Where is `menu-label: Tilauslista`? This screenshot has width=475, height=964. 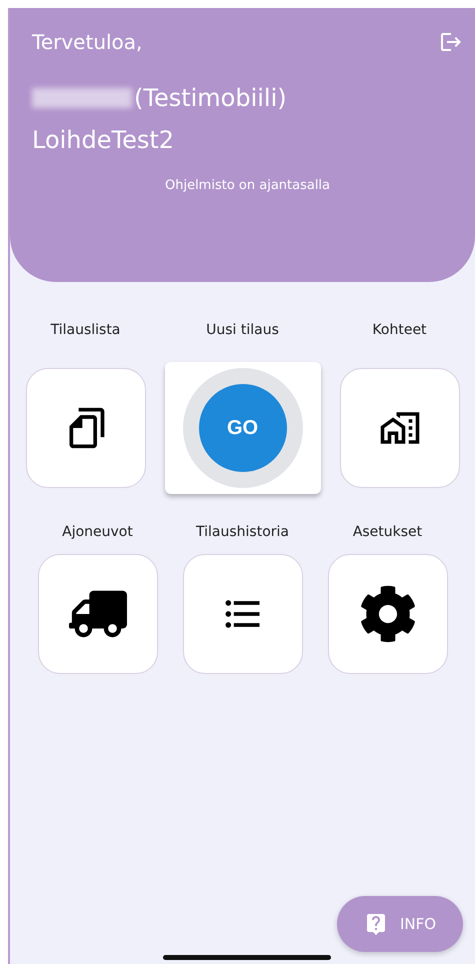 menu-label: Tilauslista is located at coordinates (85, 331).